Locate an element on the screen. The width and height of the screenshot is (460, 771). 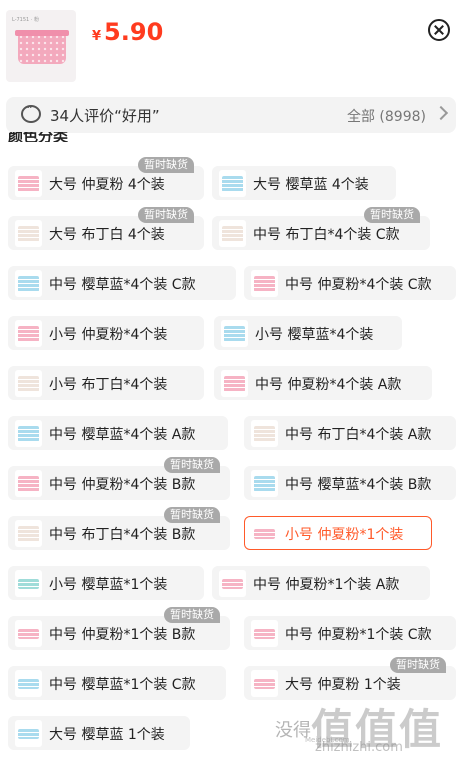
watermark-logo: 值值值 is located at coordinates (377, 729).